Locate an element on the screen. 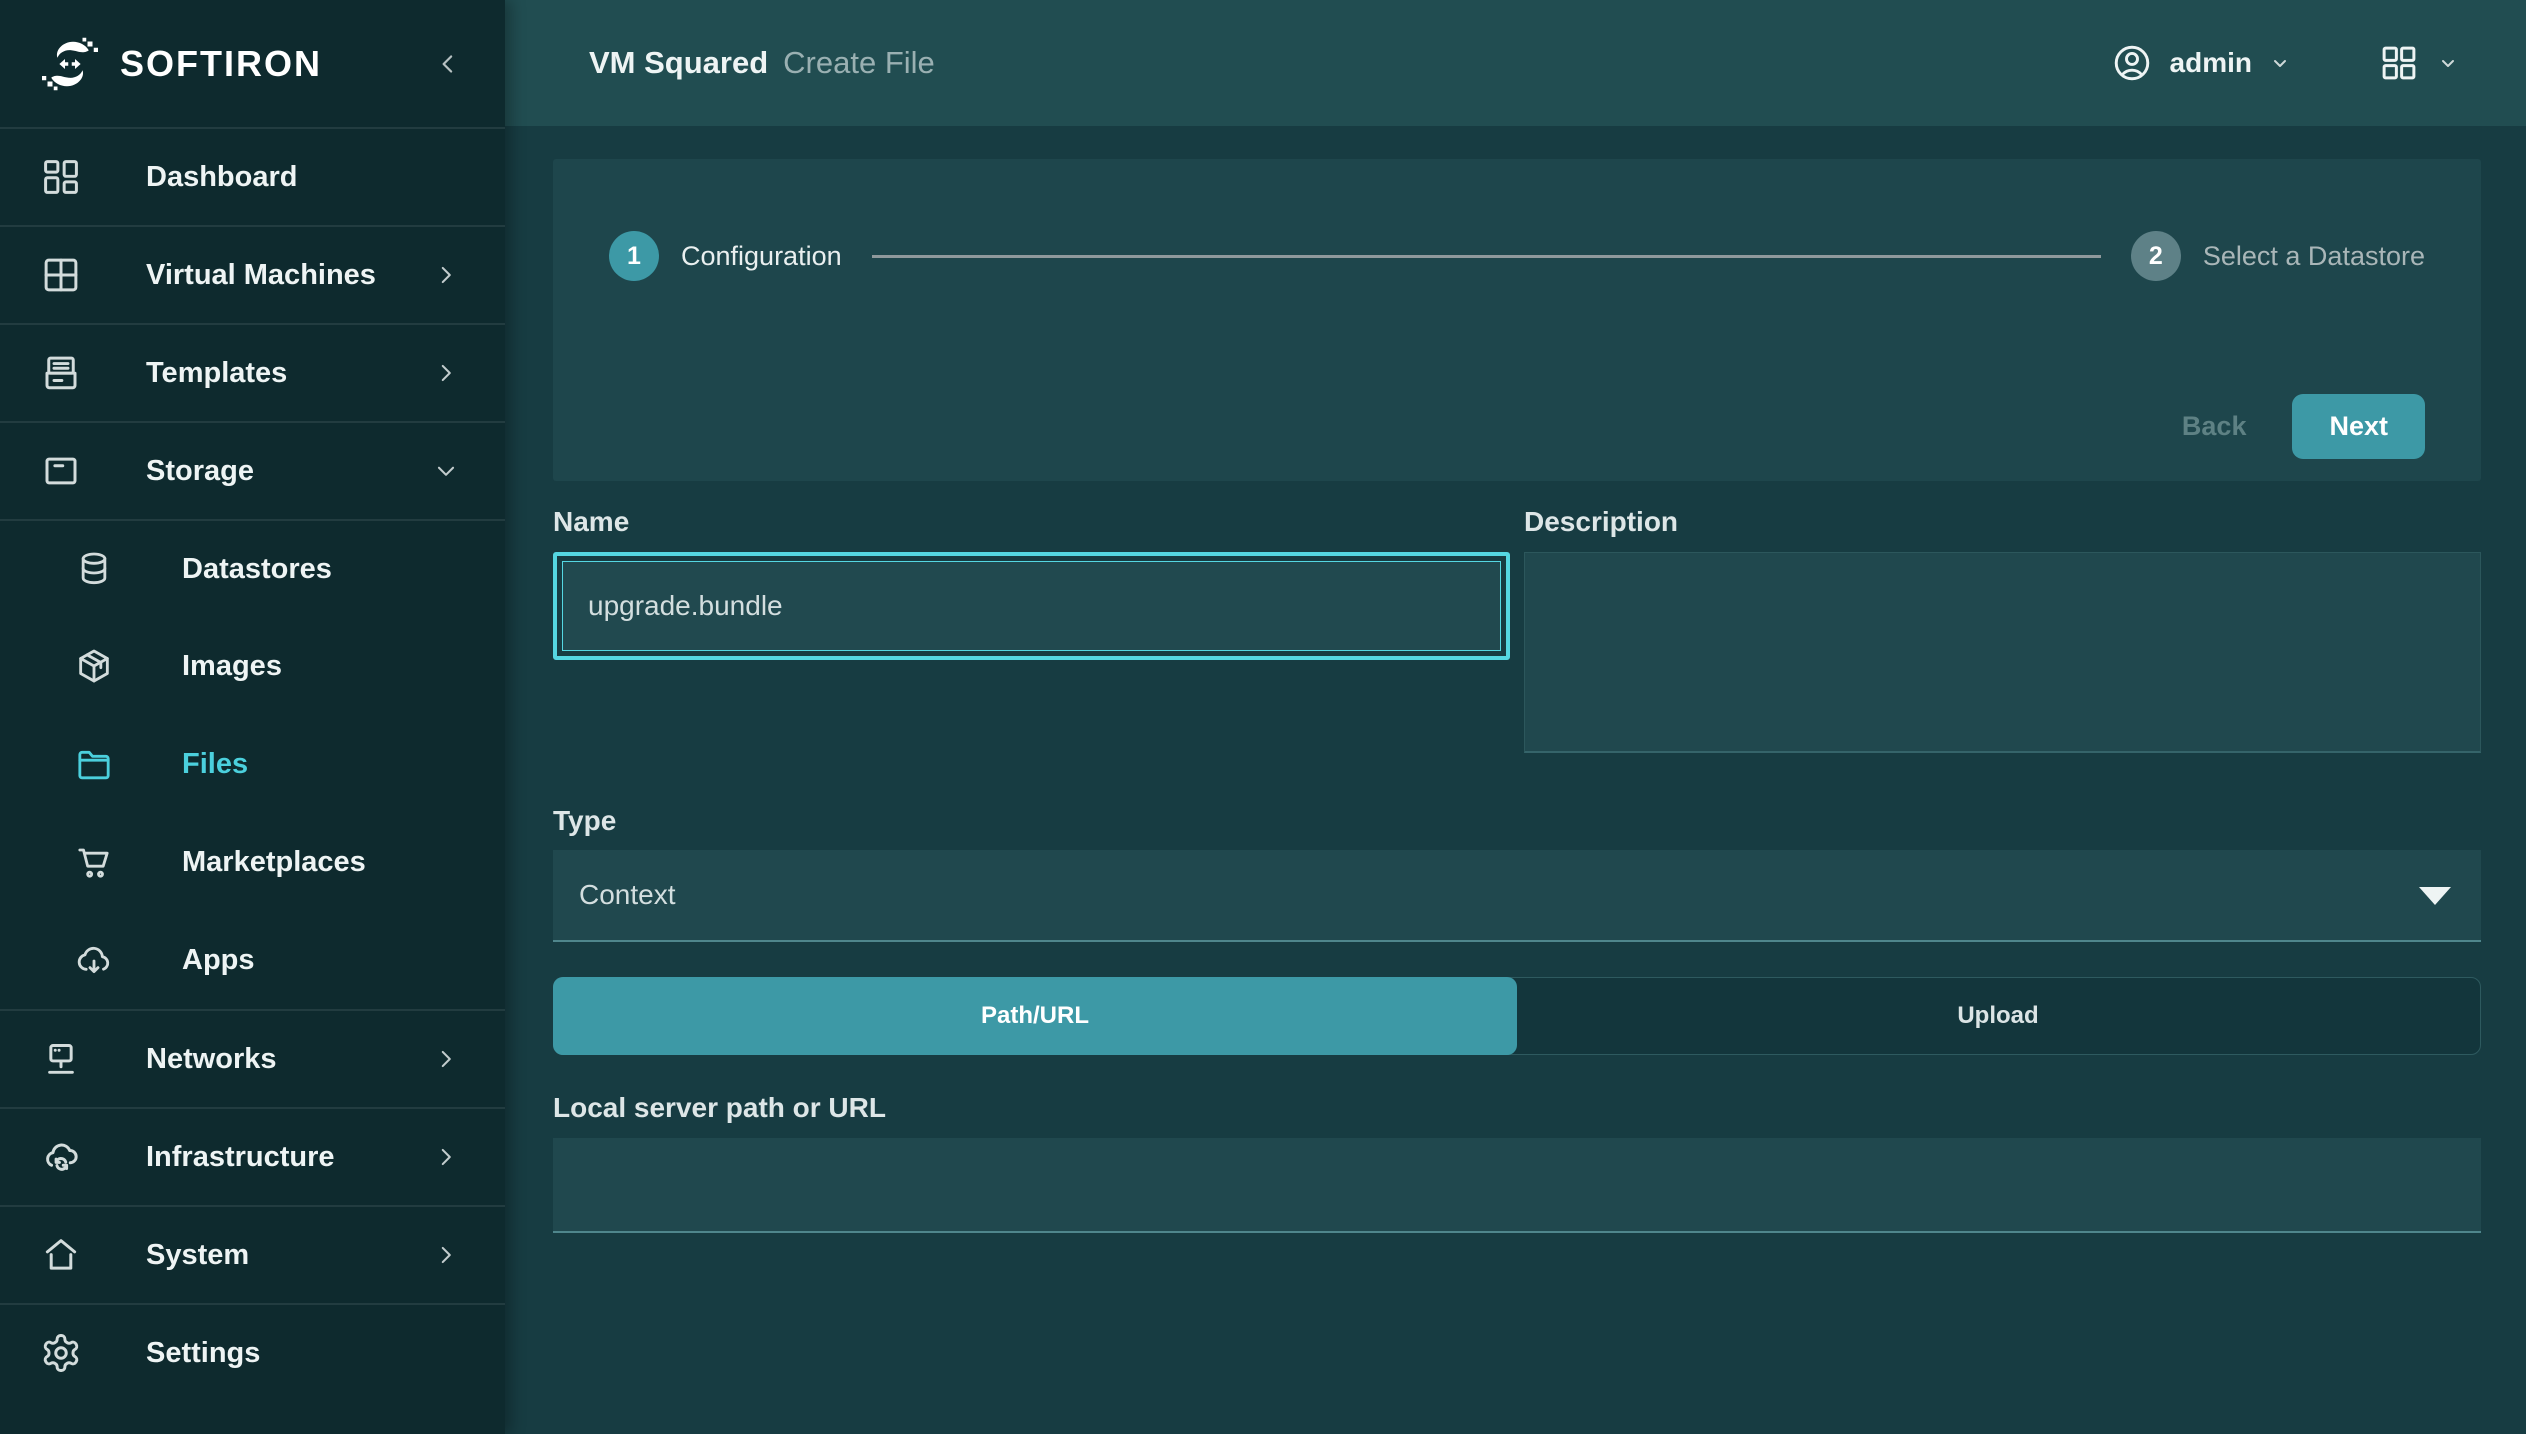 Image resolution: width=2526 pixels, height=1434 pixels. sidebar-item-label: Templates is located at coordinates (217, 372).